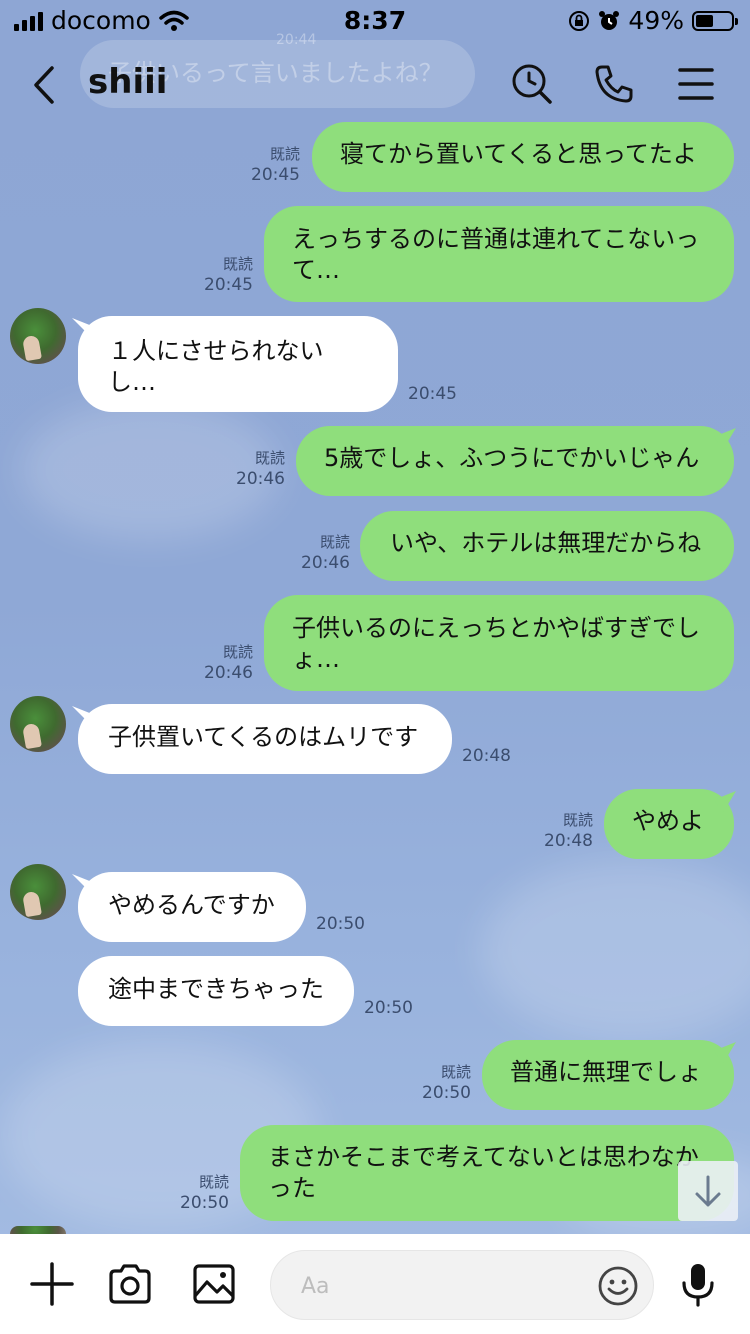 Image resolution: width=750 pixels, height=1334 pixels. I want to click on outgoing-message: 5歳でしょ、ふつうにでかいじゃん, so click(515, 461).